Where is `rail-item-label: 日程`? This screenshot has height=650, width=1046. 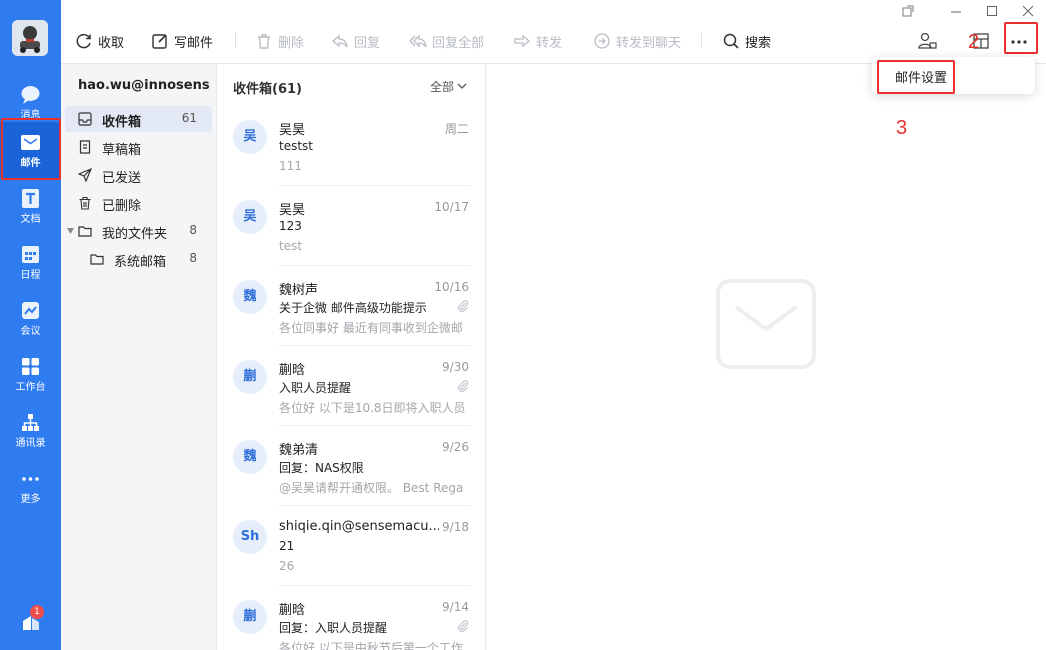 rail-item-label: 日程 is located at coordinates (30, 275).